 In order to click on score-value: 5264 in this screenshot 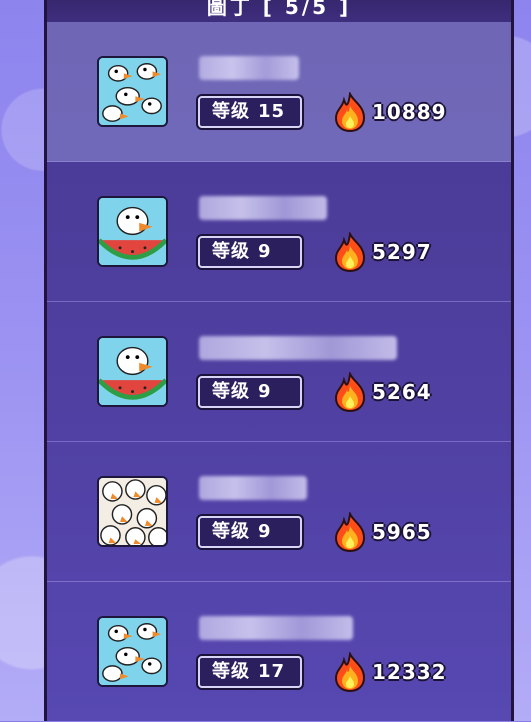, I will do `click(402, 392)`.